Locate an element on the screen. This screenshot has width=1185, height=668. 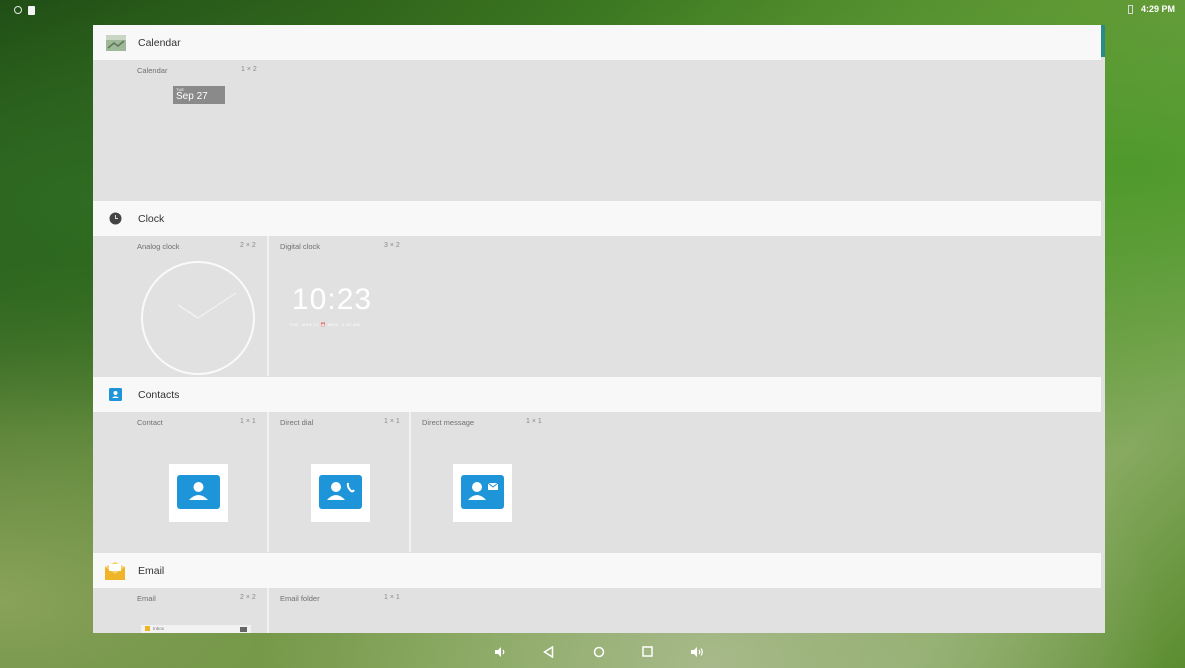
direct-dial-widget-preview is located at coordinates (340, 493).